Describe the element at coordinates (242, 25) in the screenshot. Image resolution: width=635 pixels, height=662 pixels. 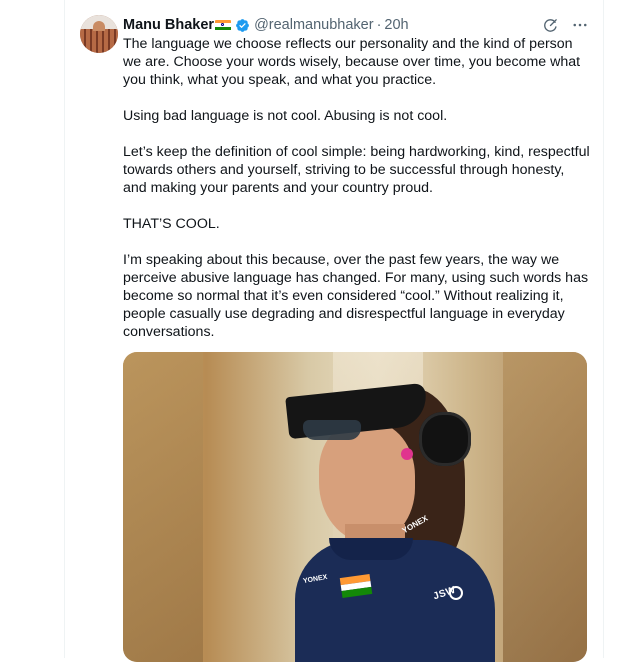
I see `verified-badge-icon` at that location.